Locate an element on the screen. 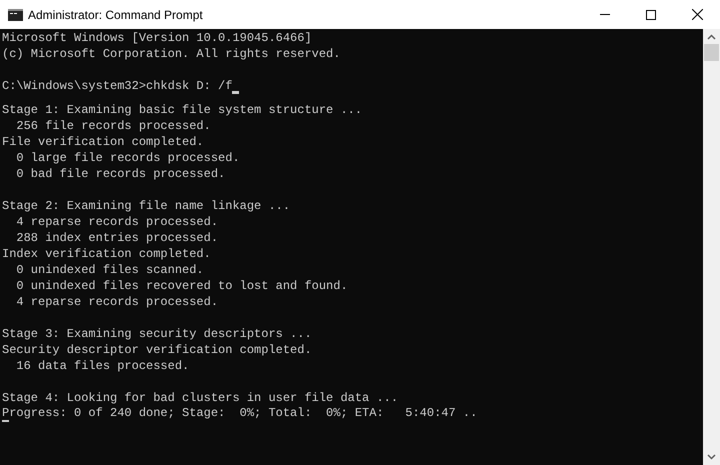  minimize-icon is located at coordinates (605, 14).